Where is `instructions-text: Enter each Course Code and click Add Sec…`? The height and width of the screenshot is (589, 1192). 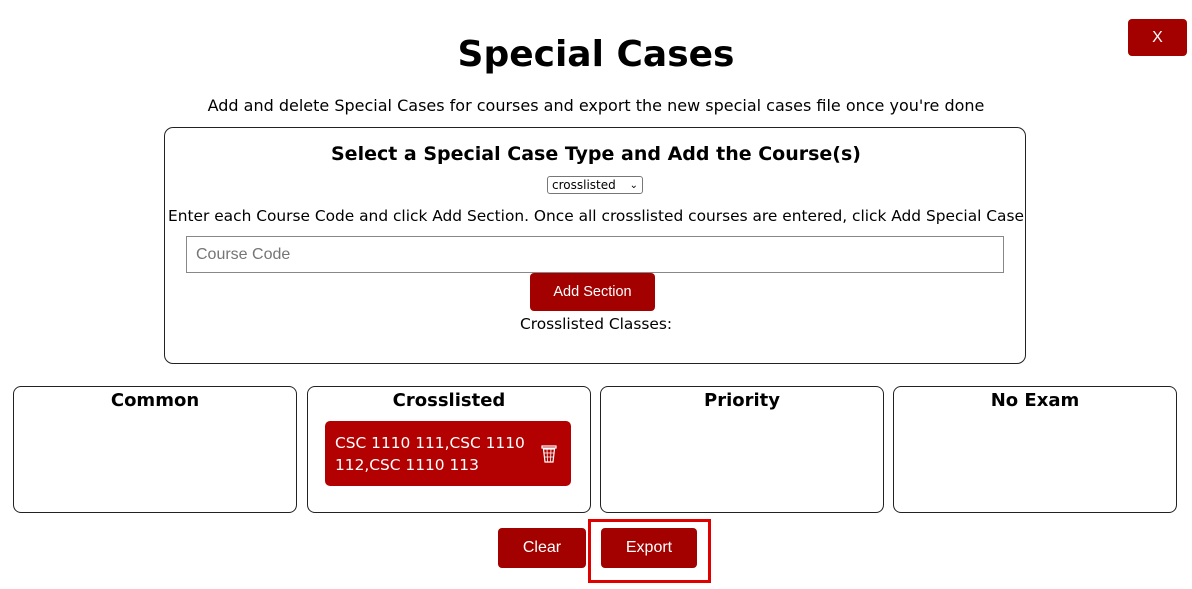 instructions-text: Enter each Course Code and click Add Sec… is located at coordinates (596, 216).